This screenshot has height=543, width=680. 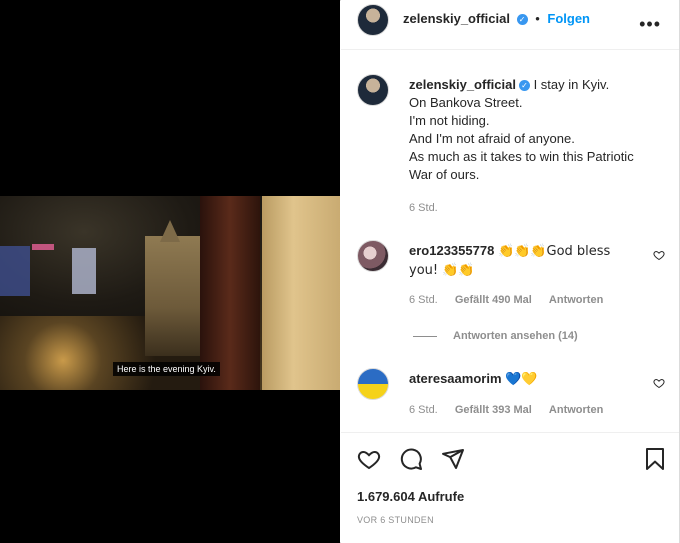 What do you see at coordinates (510, 487) in the screenshot?
I see `action-bar: 1.679.604 Aufrufe VOR 6 STUNDEN` at bounding box center [510, 487].